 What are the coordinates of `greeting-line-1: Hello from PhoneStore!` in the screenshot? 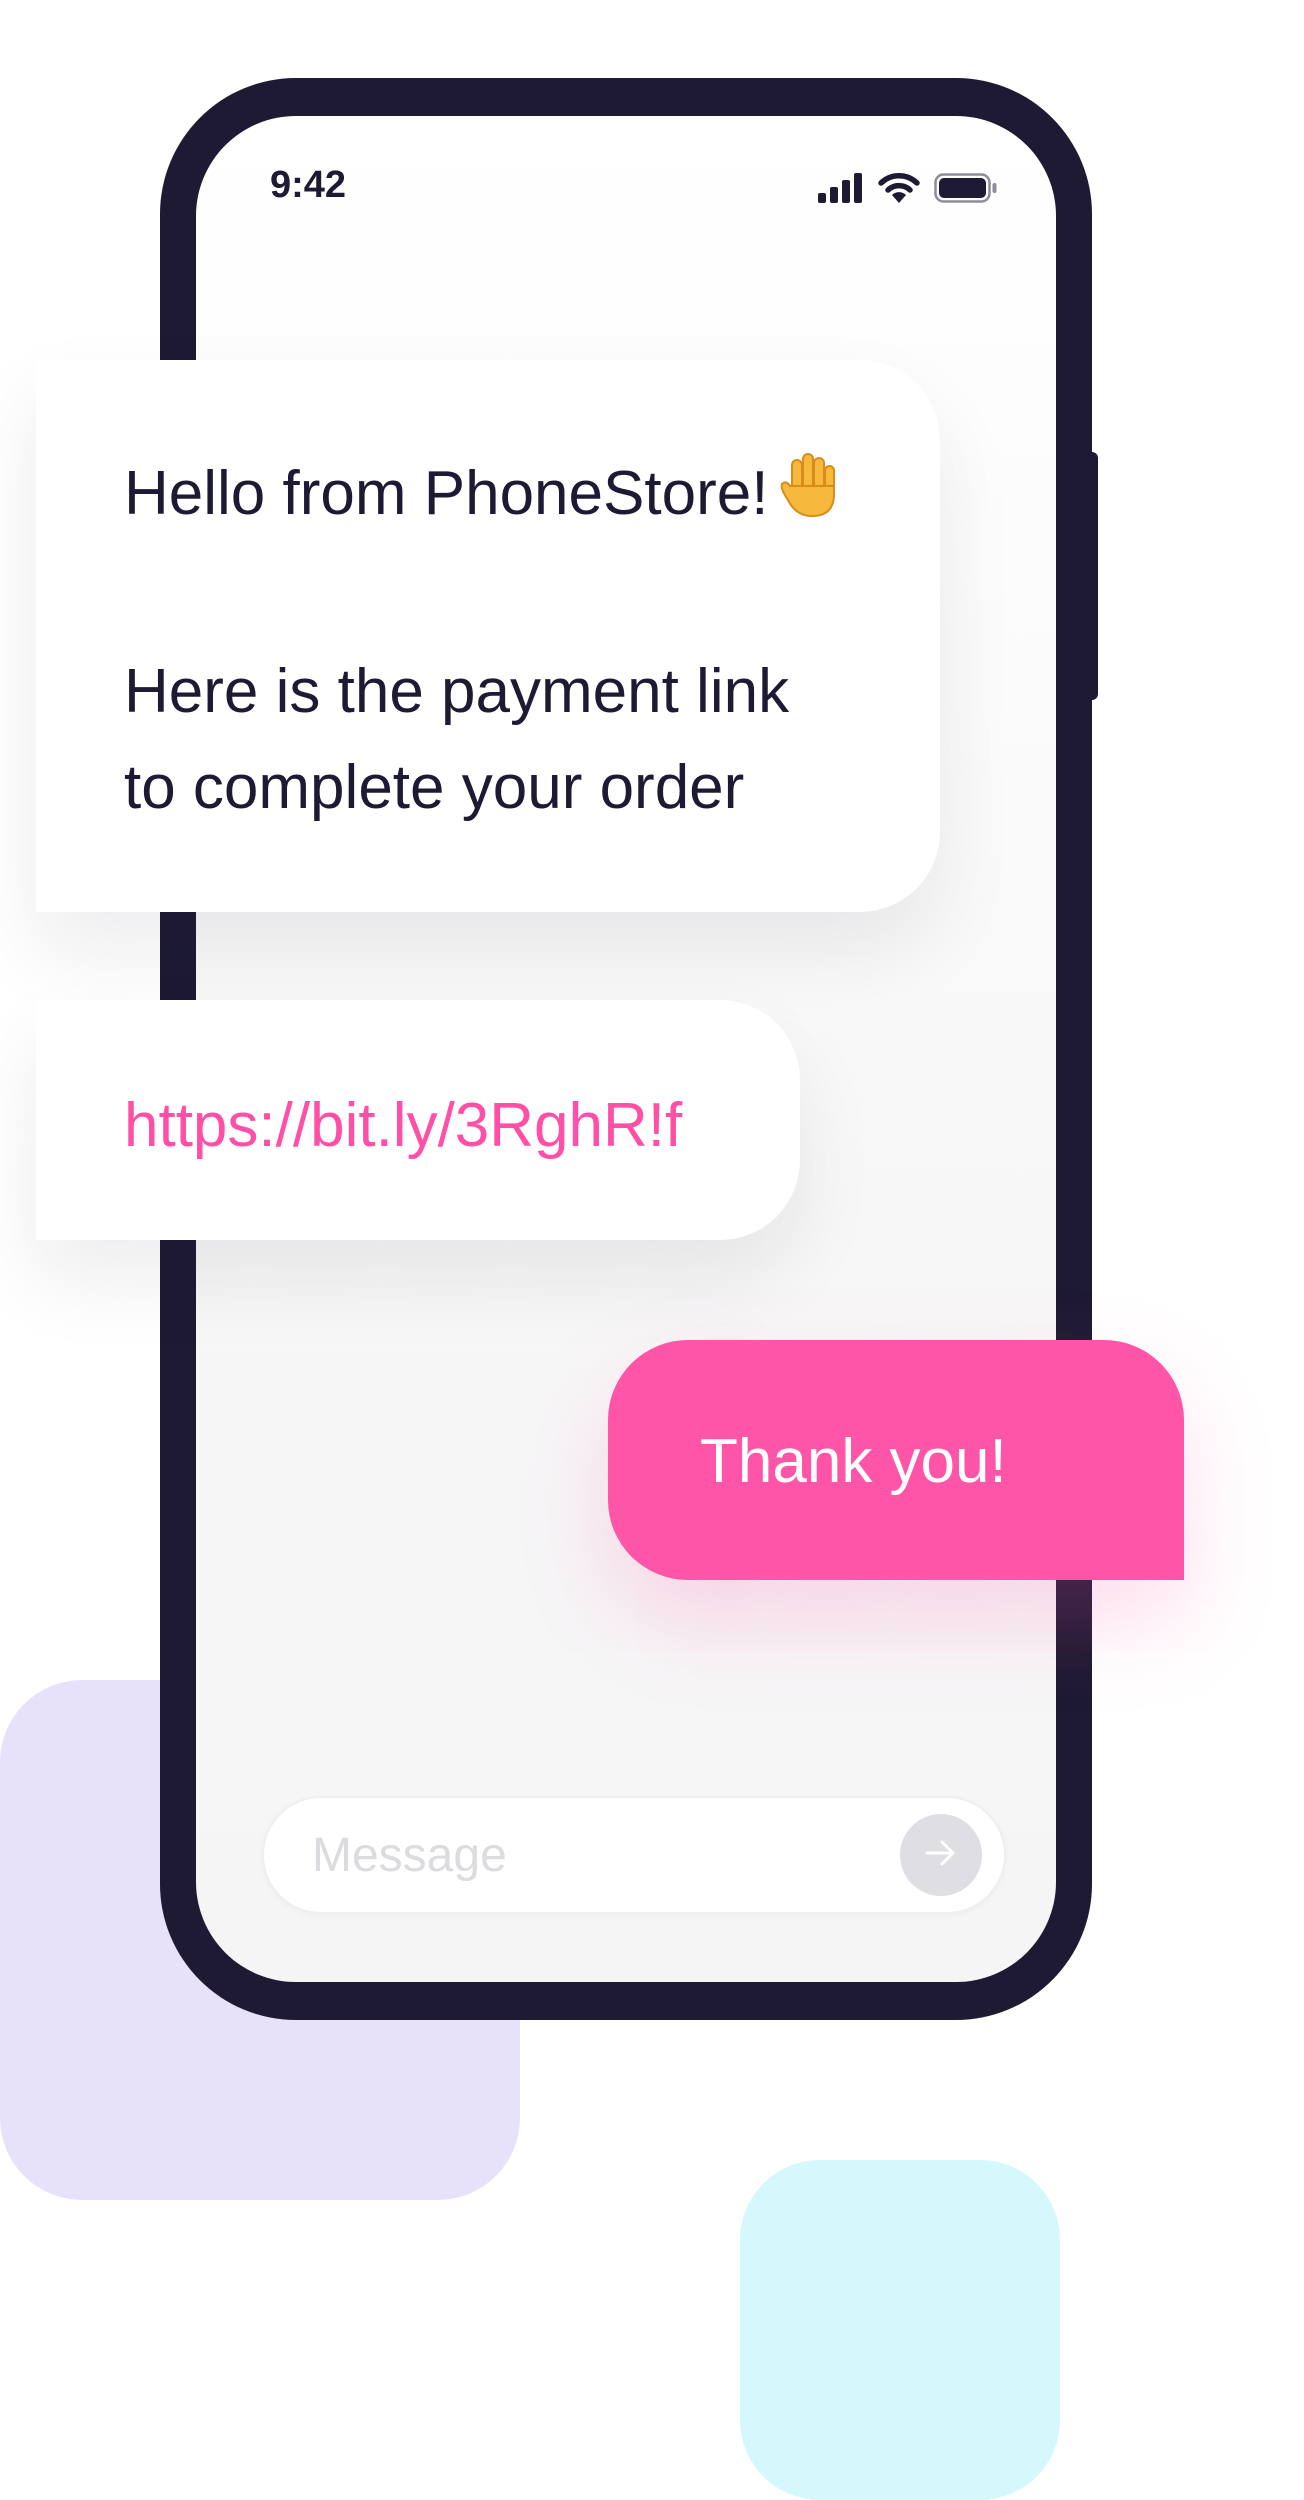 It's located at (532, 497).